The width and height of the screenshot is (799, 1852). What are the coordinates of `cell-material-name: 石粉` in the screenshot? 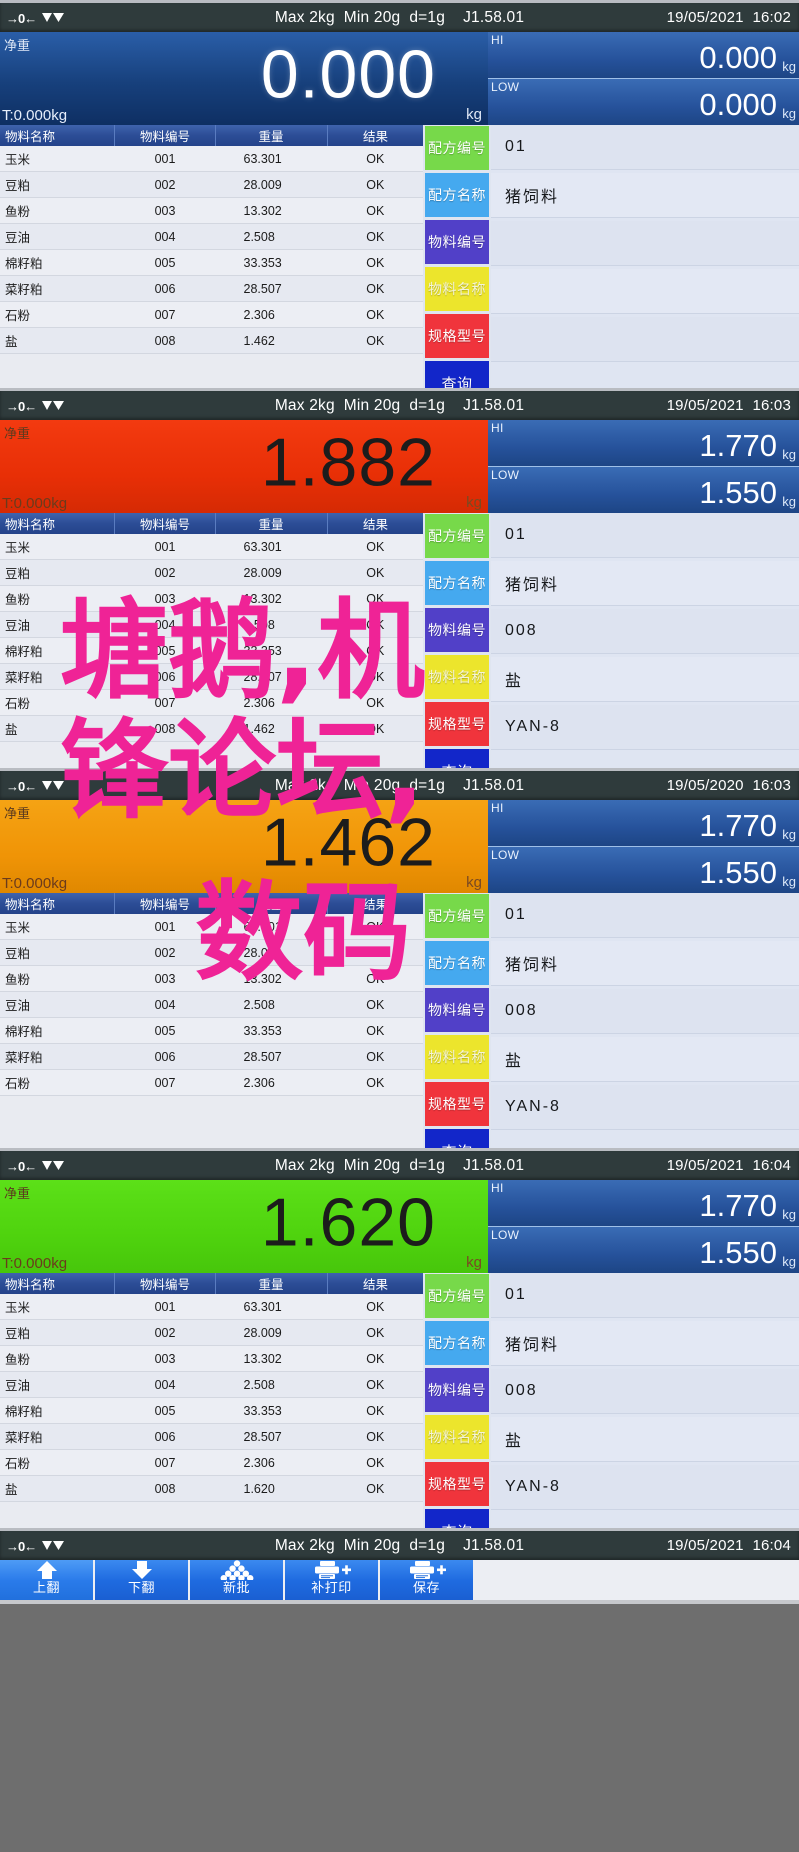 It's located at (57, 702).